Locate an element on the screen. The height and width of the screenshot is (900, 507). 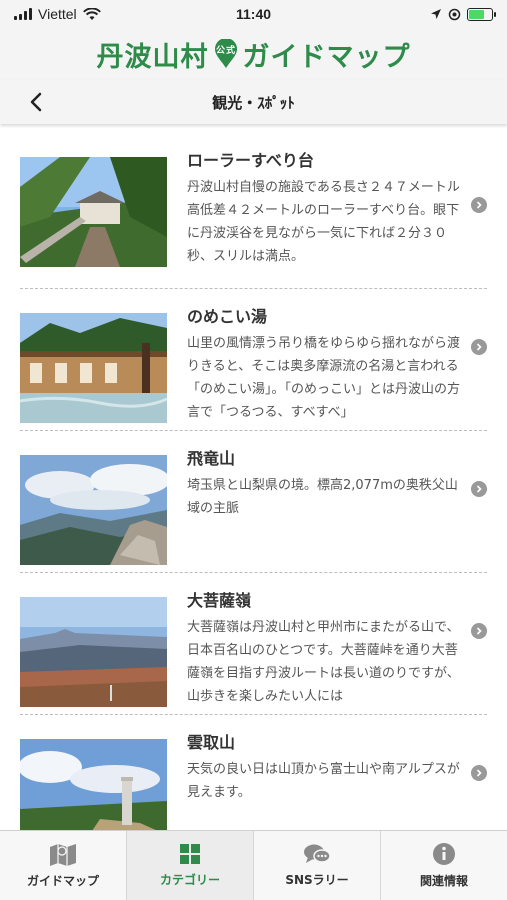
hot-spring-photo is located at coordinates (93, 368).